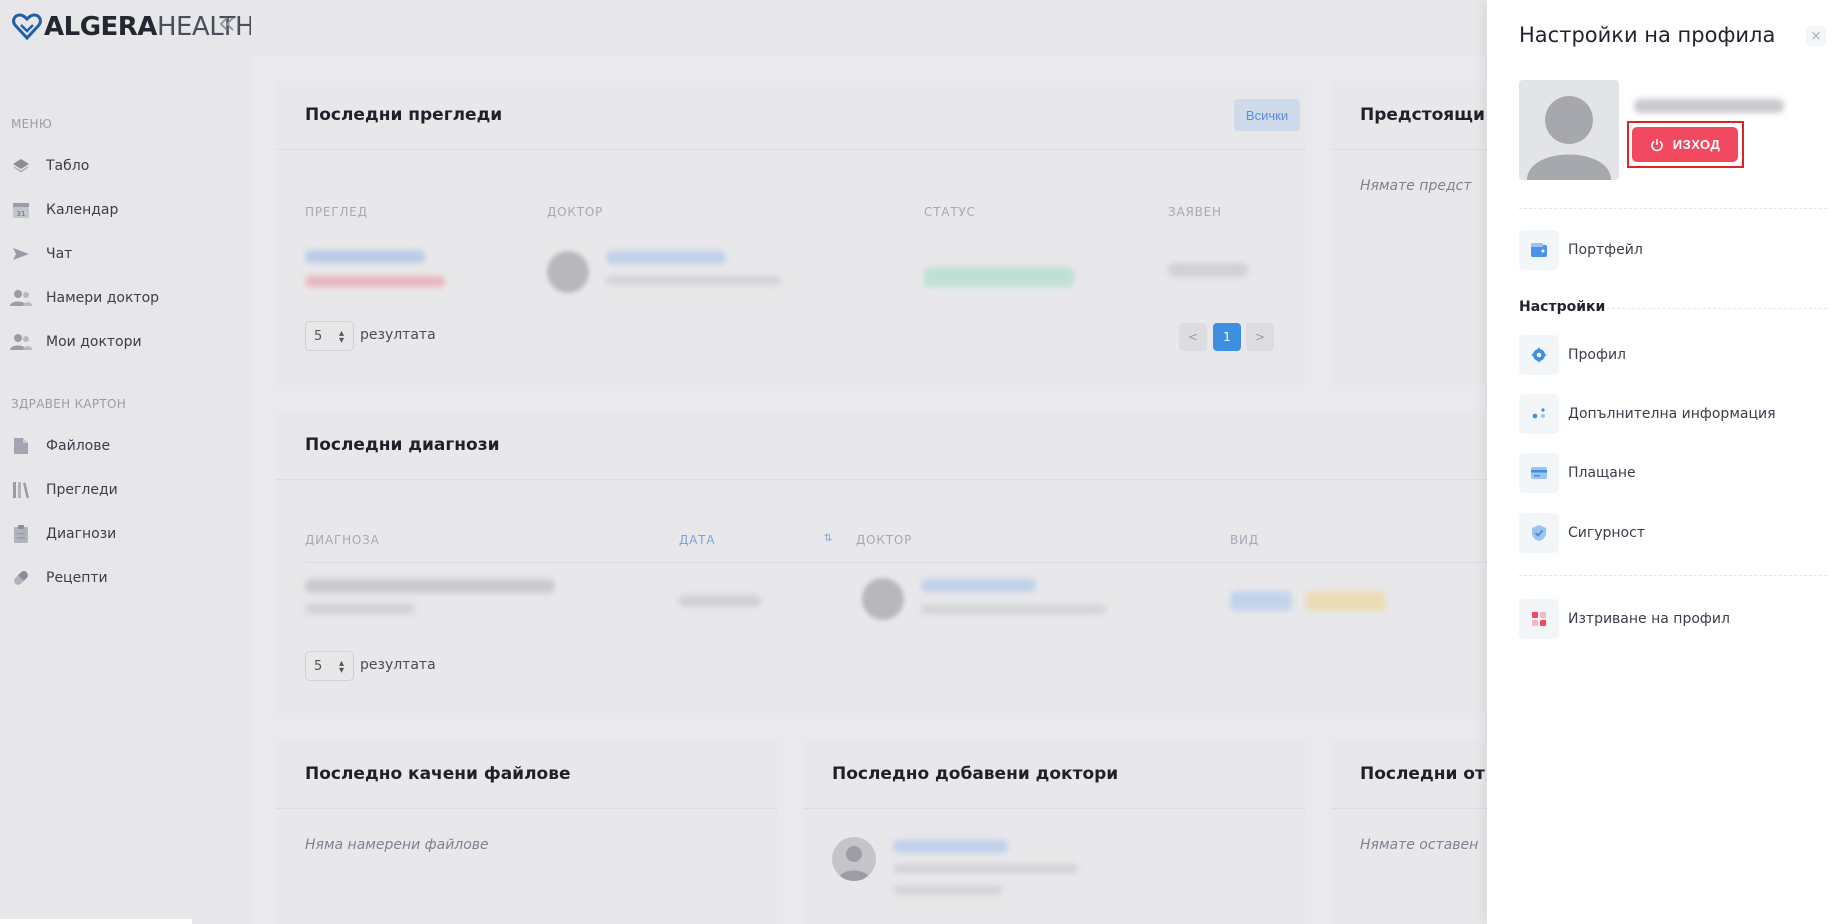 This screenshot has height=924, width=1838. I want to click on calendar-icon: 31, so click(21, 210).